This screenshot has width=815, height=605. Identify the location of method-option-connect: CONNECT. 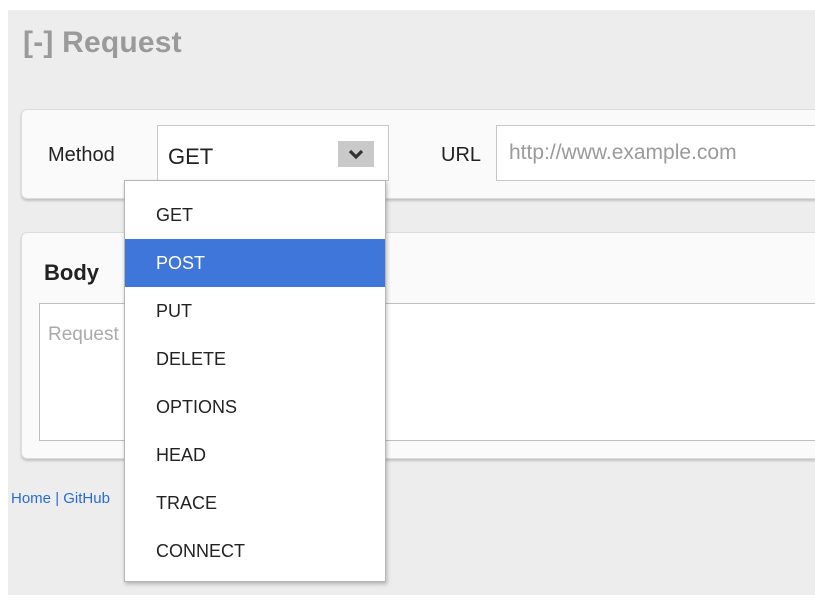
(255, 551).